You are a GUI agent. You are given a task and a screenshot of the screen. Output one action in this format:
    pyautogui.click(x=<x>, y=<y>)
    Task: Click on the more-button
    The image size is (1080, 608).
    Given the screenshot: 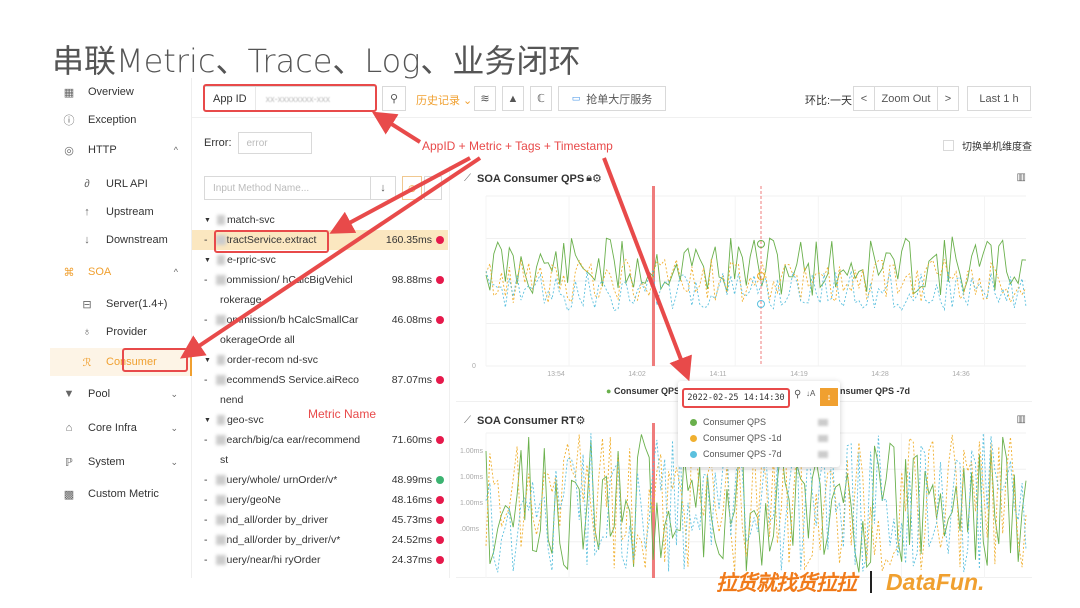 What is the action you would take?
    pyautogui.click(x=433, y=188)
    